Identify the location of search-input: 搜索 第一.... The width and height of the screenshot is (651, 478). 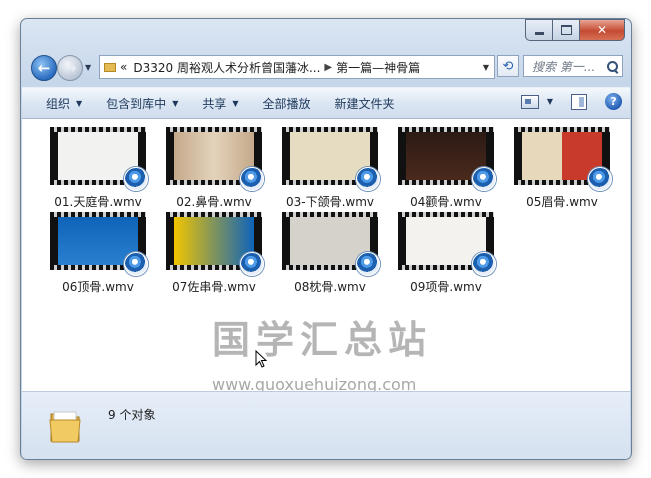
(573, 66).